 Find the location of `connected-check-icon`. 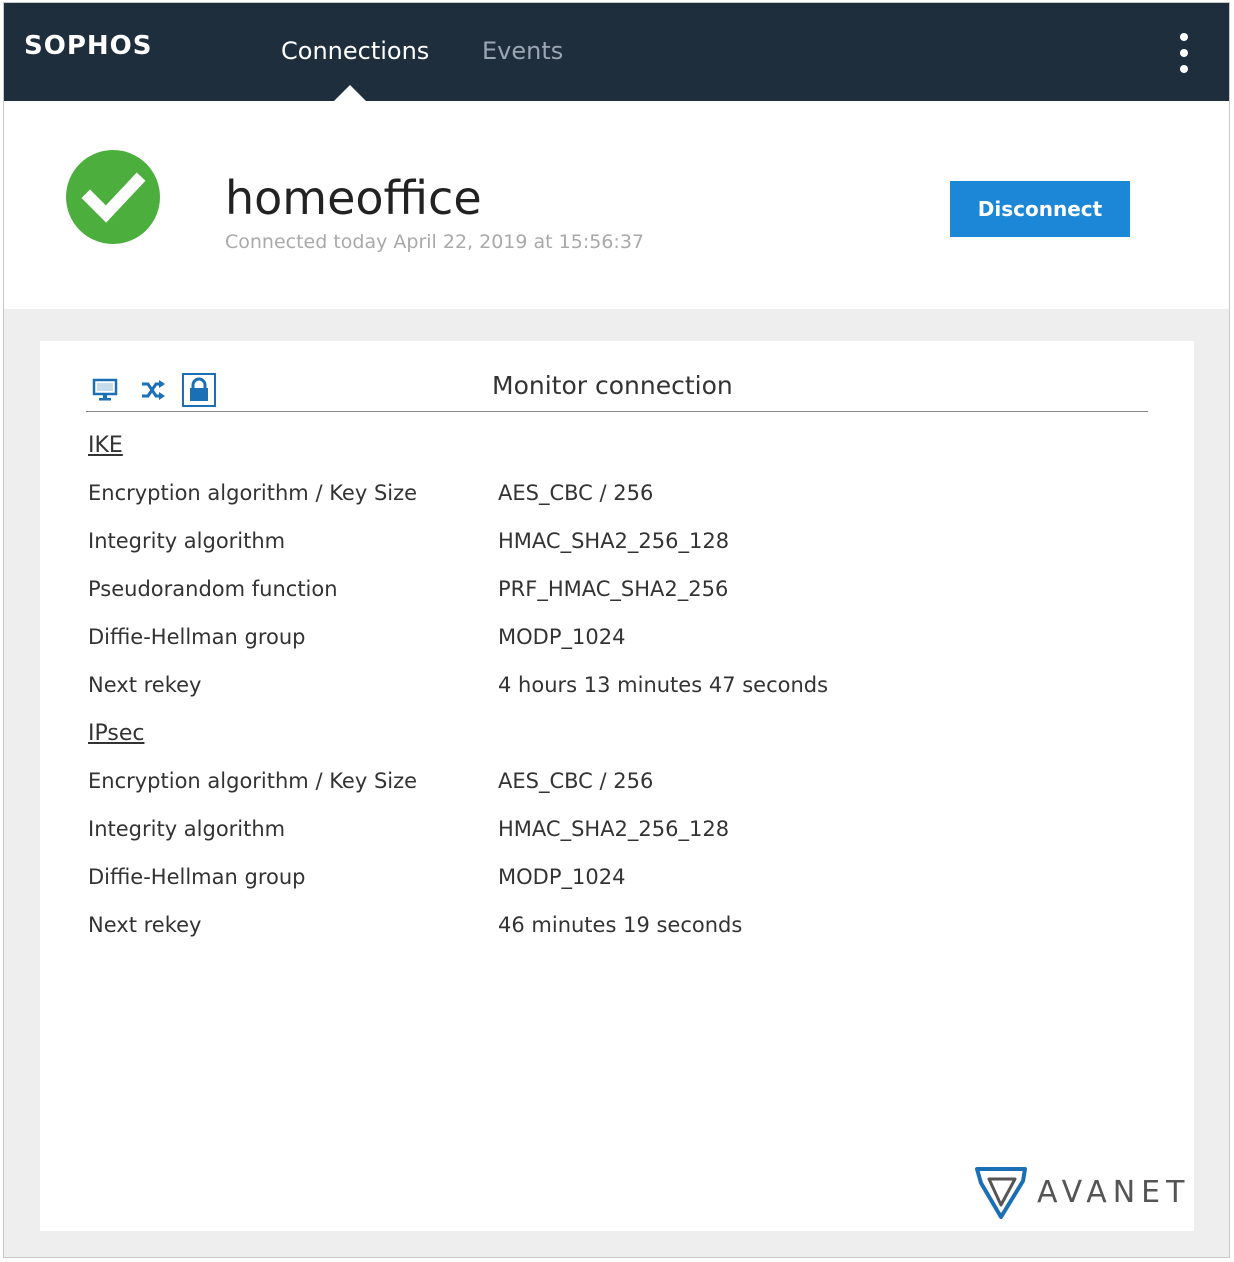

connected-check-icon is located at coordinates (113, 197).